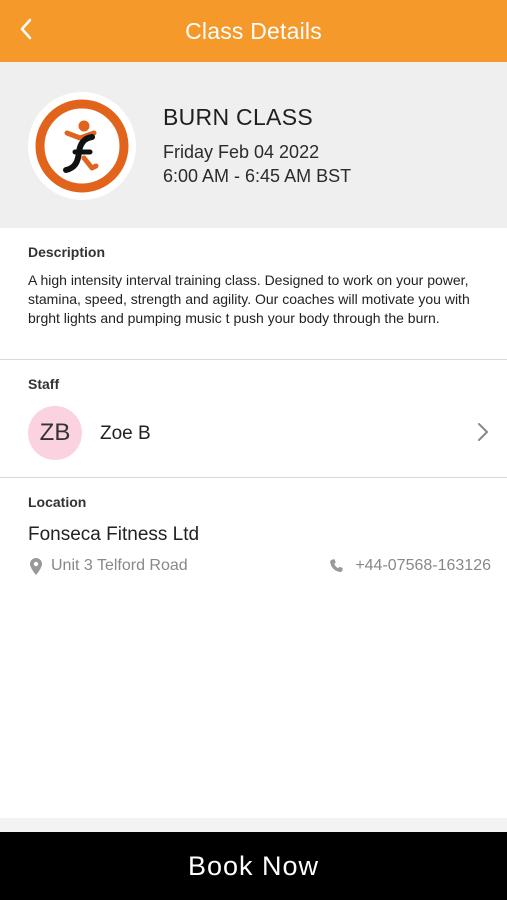  I want to click on phone-link: +44-07568-163126, so click(410, 566).